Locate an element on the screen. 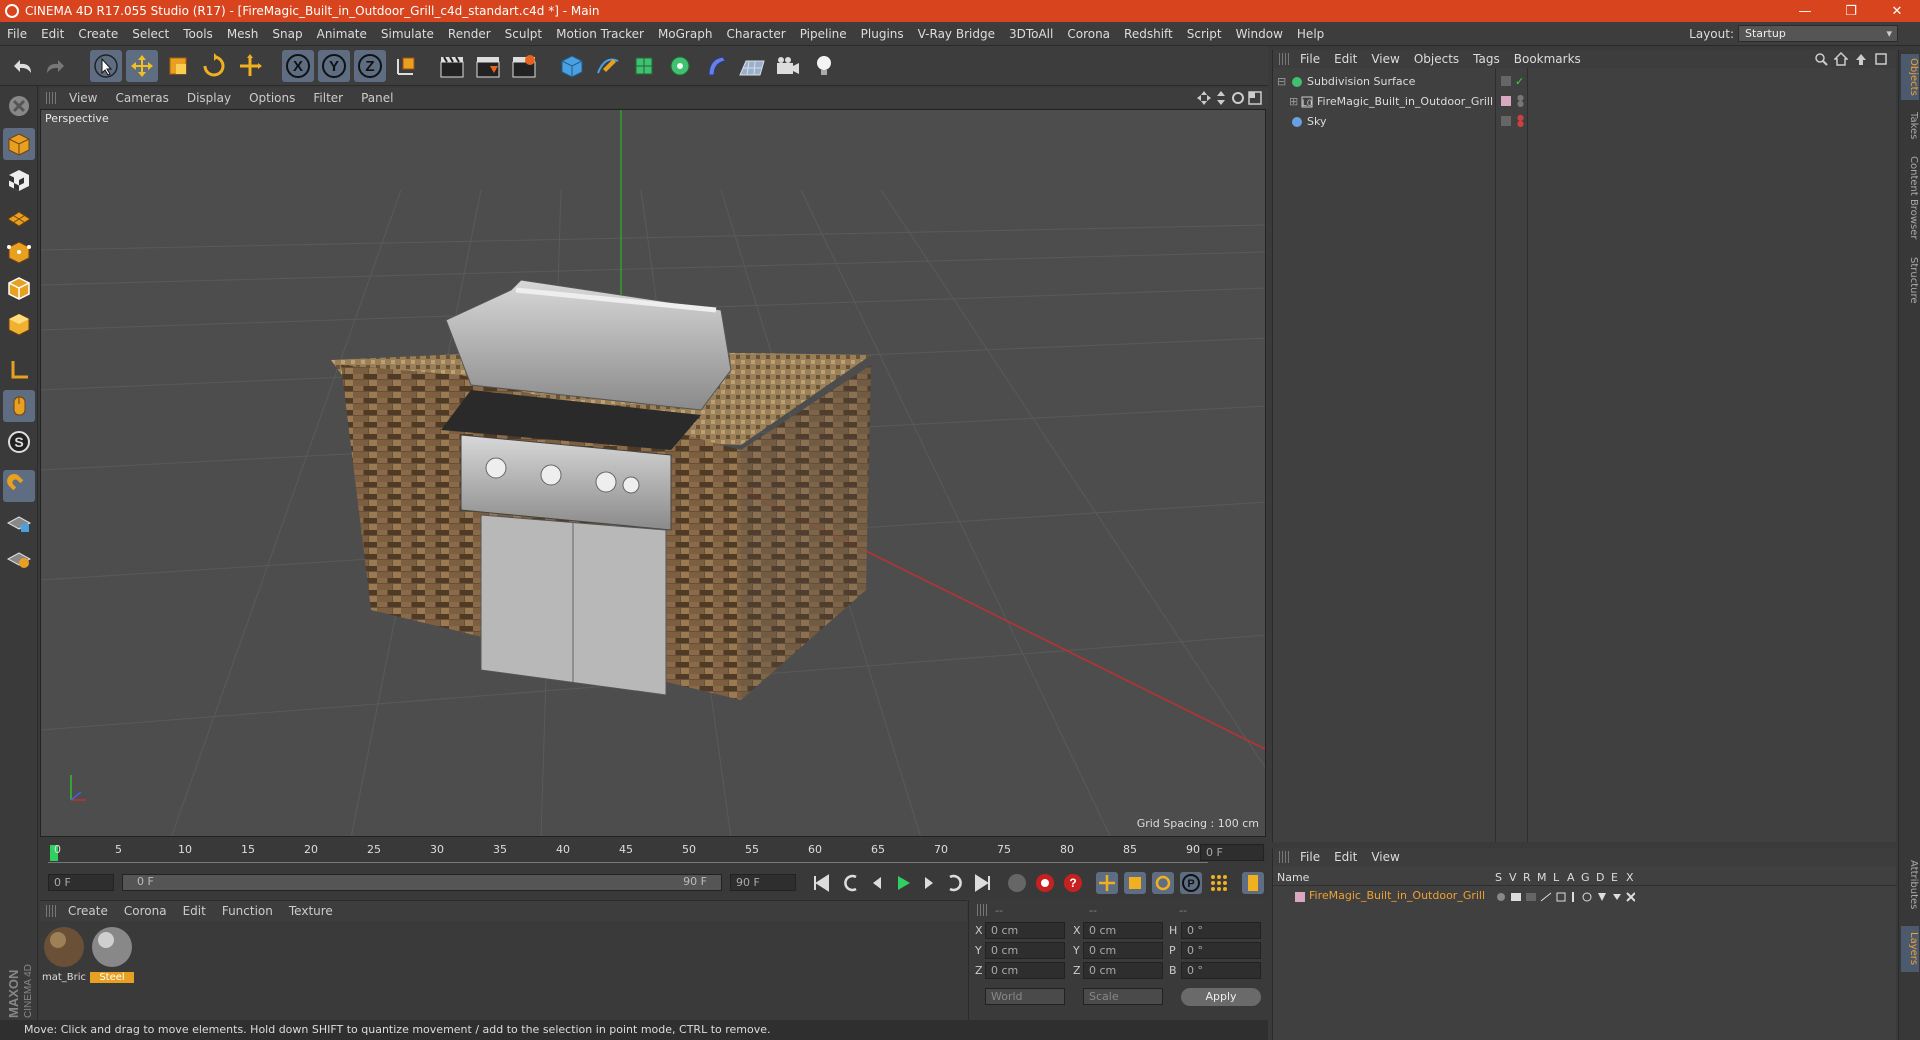 Image resolution: width=1920 pixels, height=1040 pixels. menu-3dtoall: 3DToAll is located at coordinates (1031, 34).